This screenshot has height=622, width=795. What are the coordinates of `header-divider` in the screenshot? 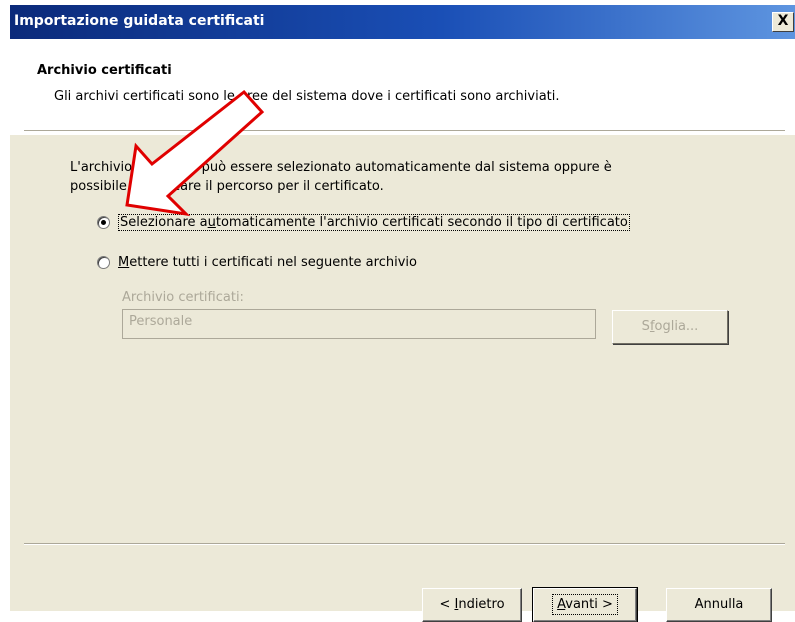 It's located at (404, 131).